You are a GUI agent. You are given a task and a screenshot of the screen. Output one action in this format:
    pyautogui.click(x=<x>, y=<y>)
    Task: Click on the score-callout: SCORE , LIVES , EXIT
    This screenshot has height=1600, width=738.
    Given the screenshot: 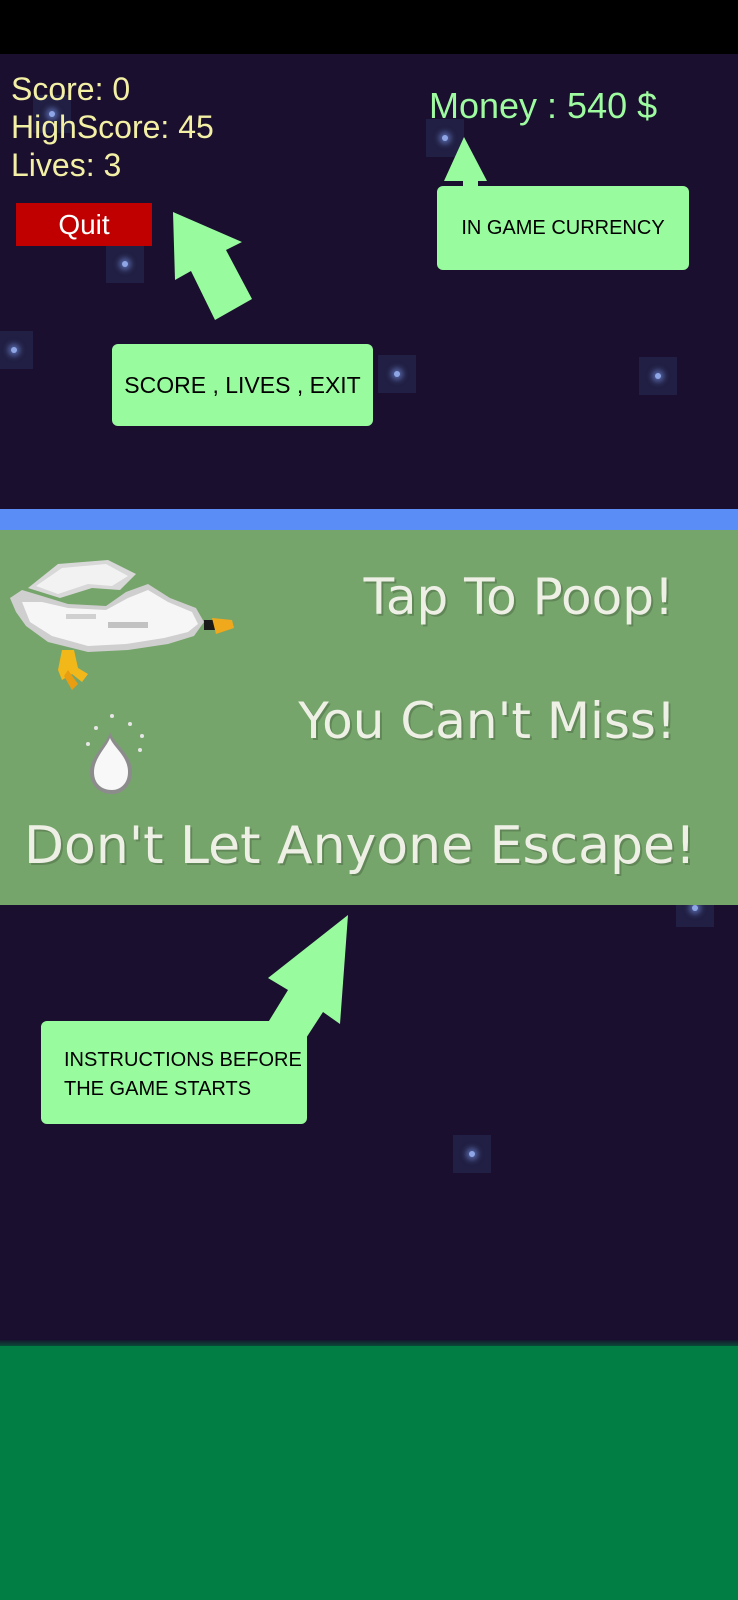 What is the action you would take?
    pyautogui.click(x=242, y=385)
    